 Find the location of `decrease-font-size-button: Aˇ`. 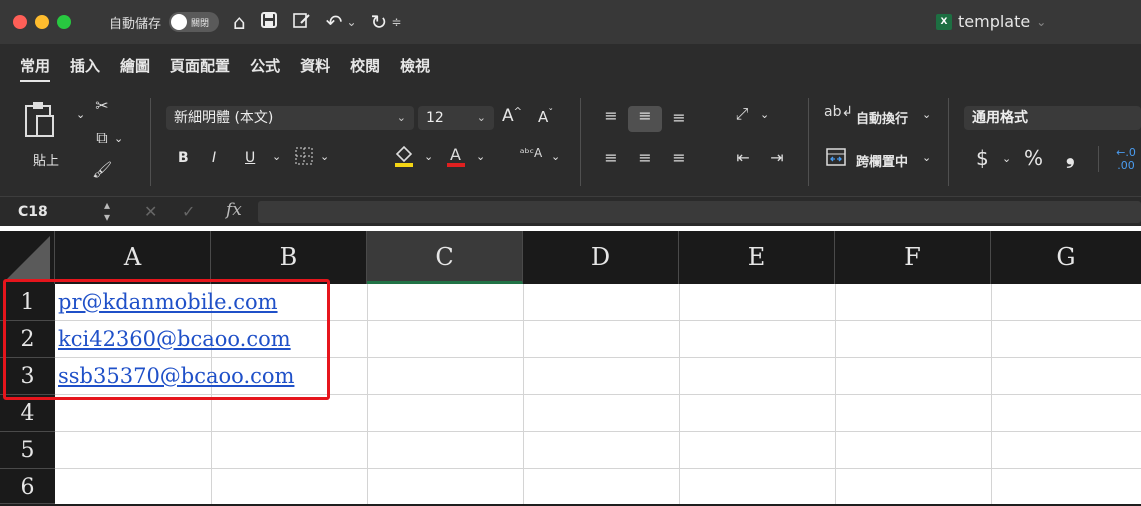

decrease-font-size-button: Aˇ is located at coordinates (545, 117).